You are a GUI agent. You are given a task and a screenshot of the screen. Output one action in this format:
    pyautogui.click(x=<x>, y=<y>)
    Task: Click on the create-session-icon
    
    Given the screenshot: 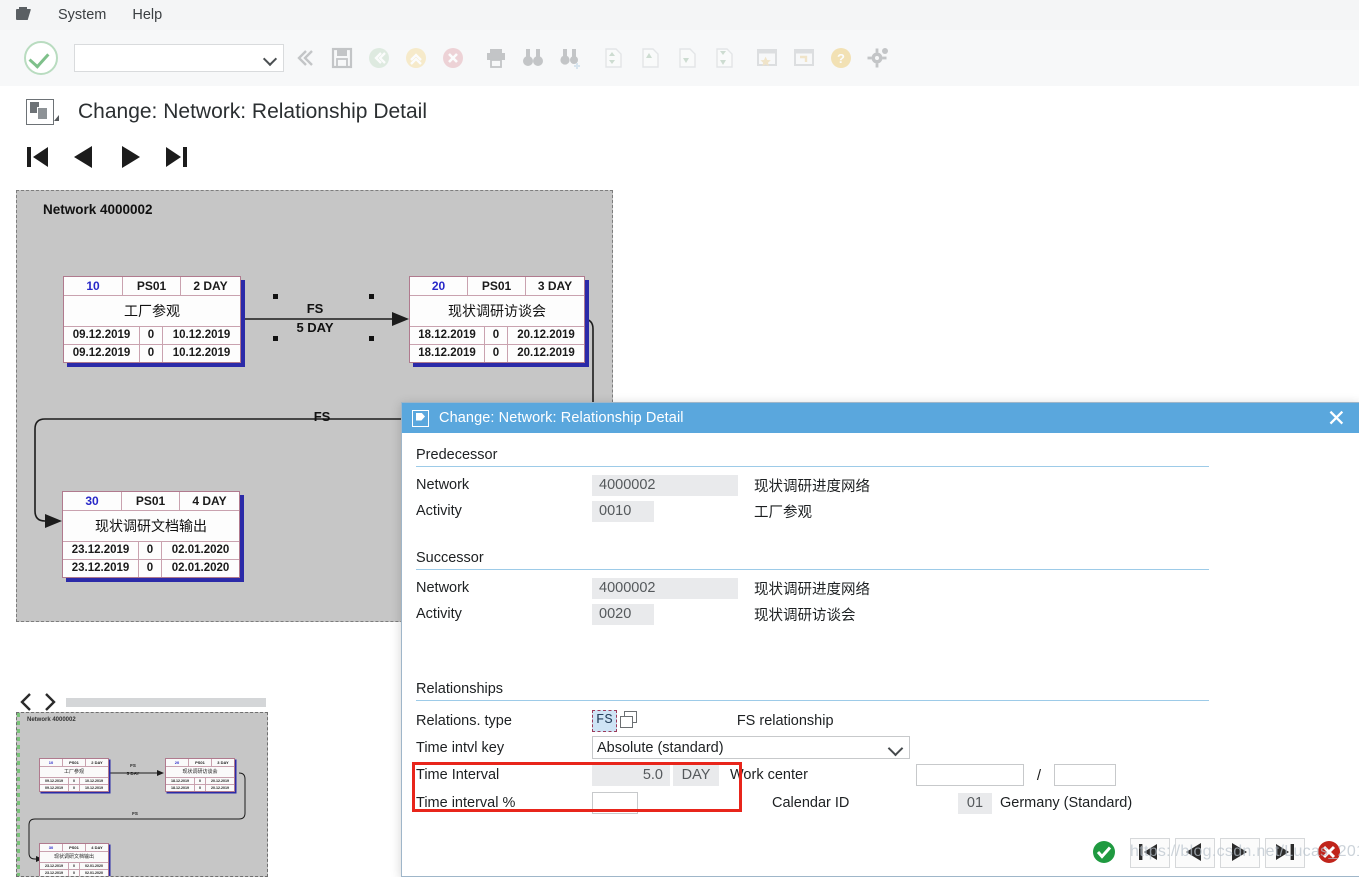 What is the action you would take?
    pyautogui.click(x=767, y=58)
    